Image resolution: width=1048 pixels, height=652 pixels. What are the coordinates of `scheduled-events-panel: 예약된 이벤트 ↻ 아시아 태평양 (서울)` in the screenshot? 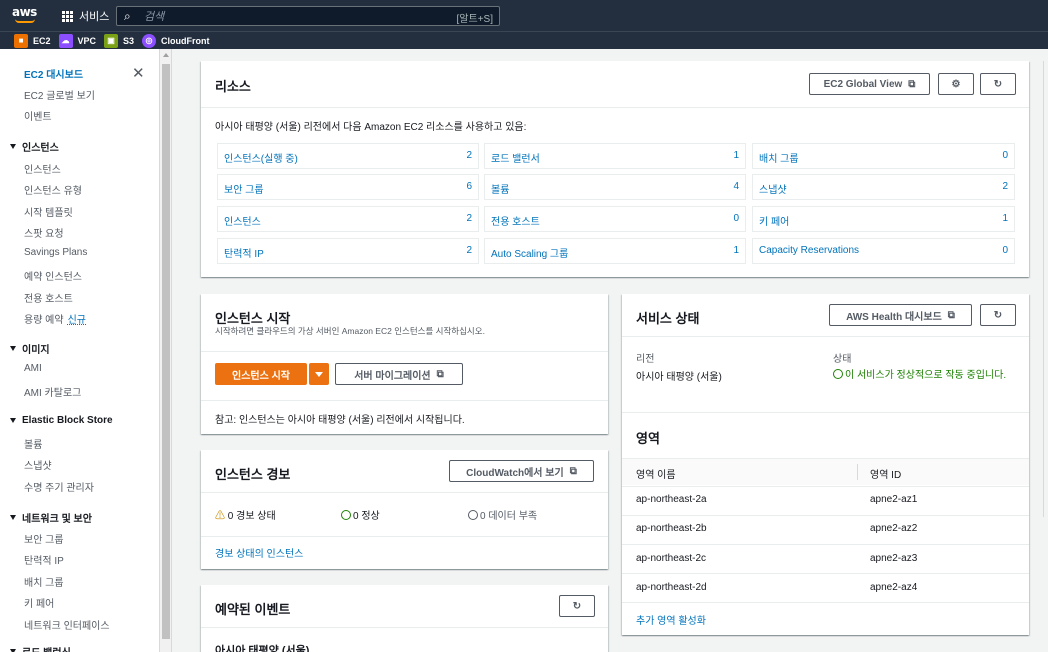 It's located at (404, 618).